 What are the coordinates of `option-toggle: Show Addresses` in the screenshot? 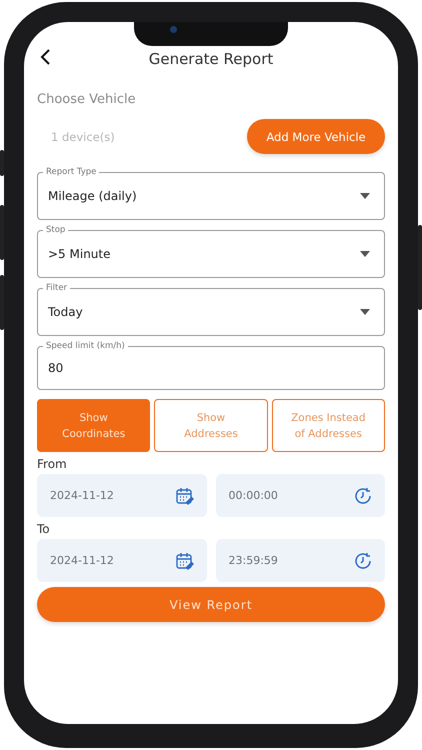 It's located at (211, 425).